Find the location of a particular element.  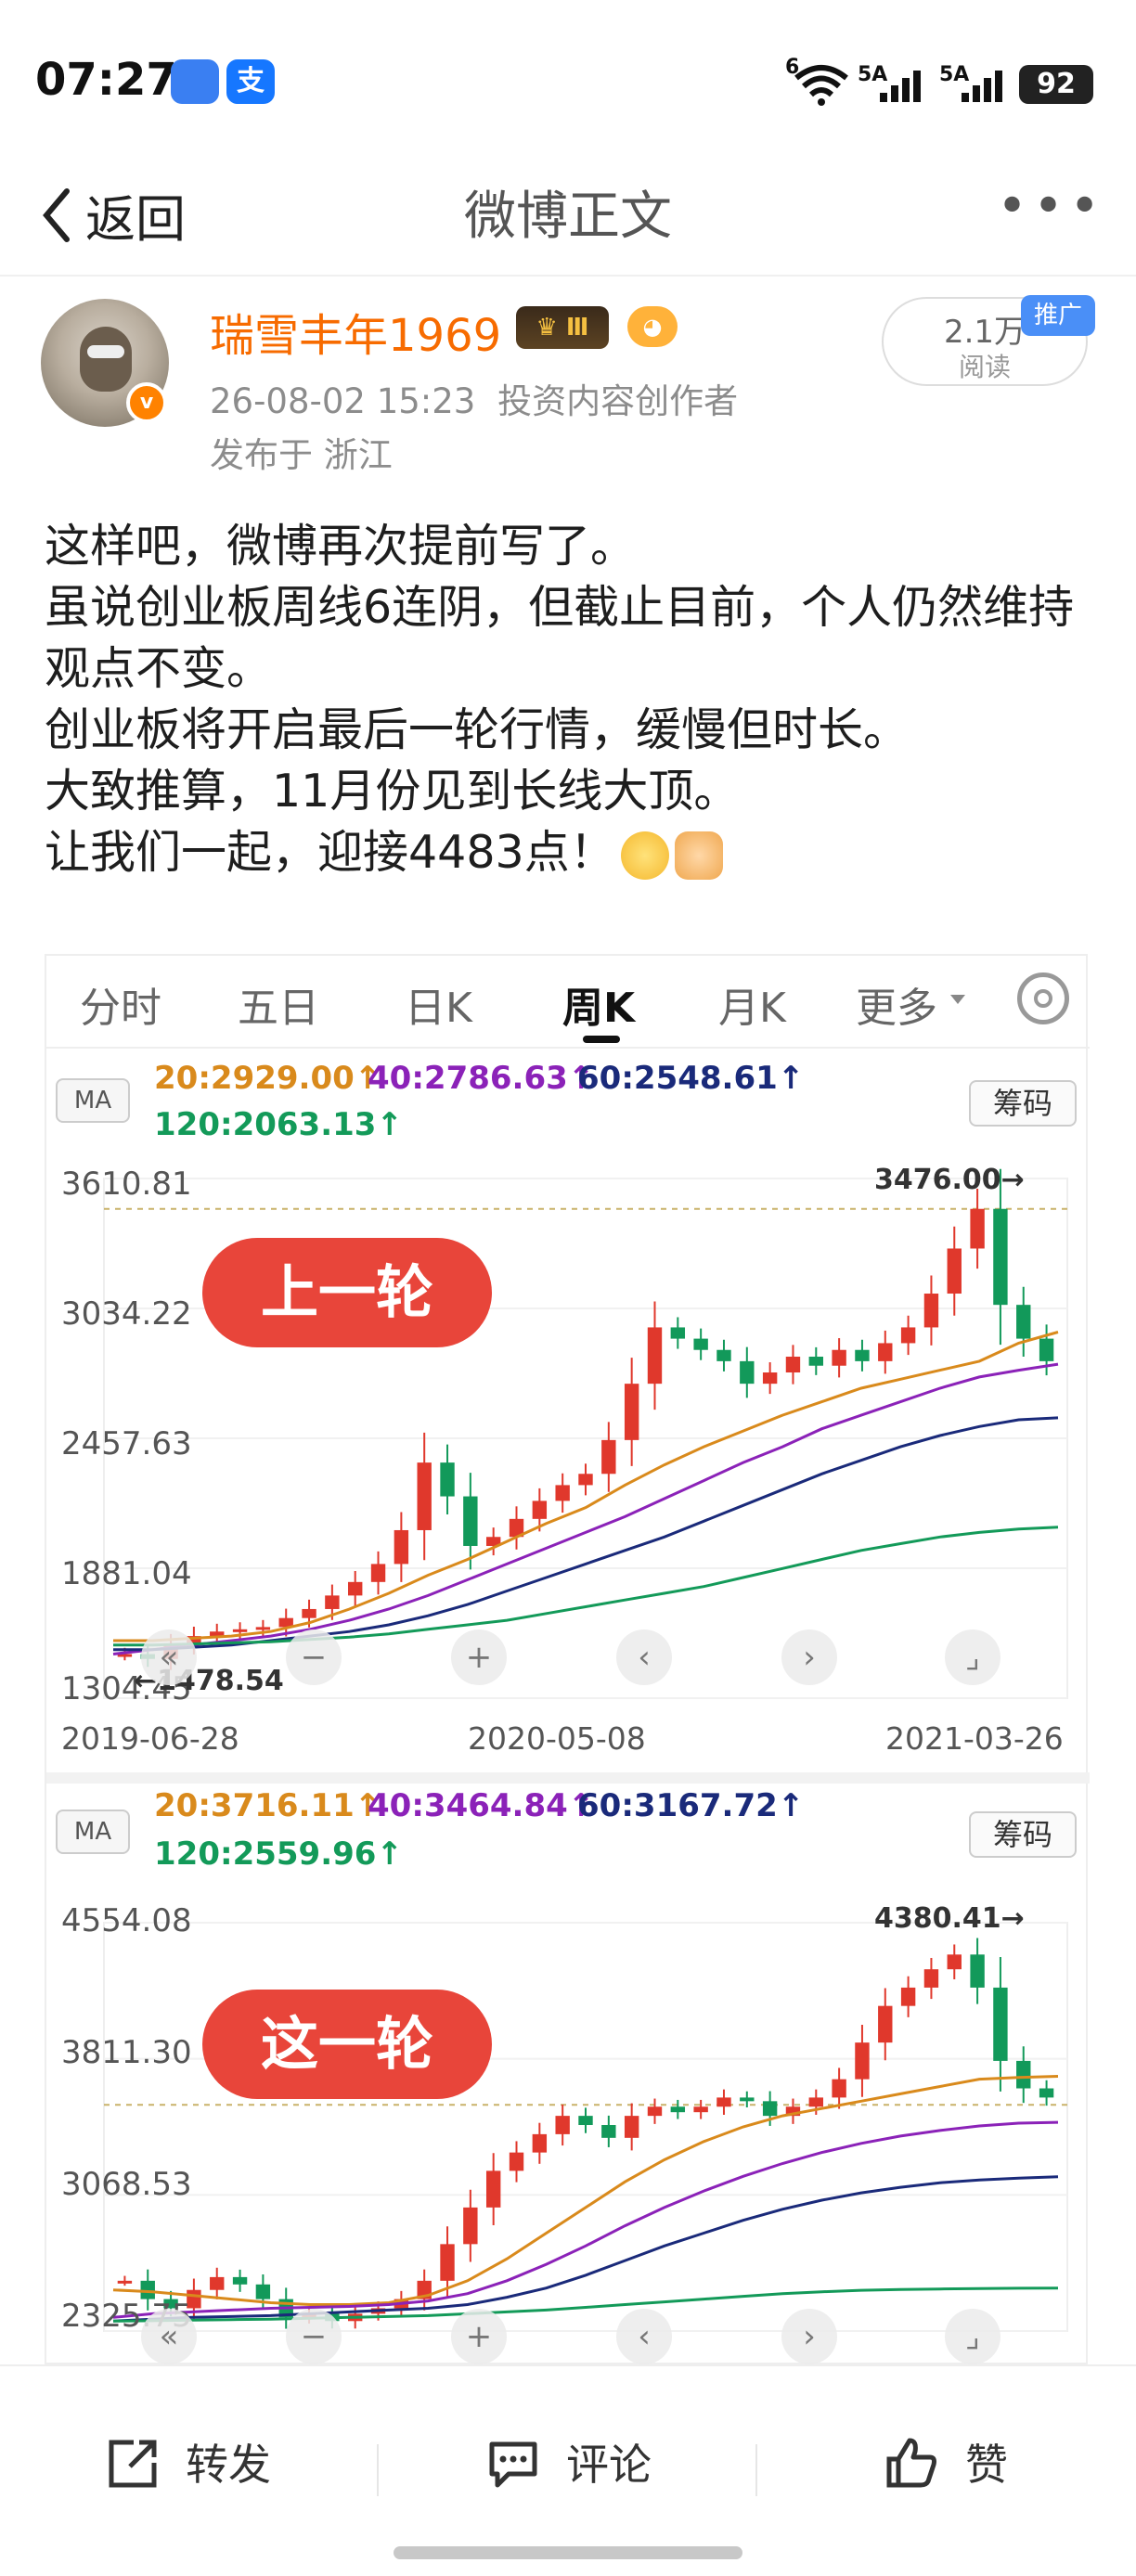

more-dots-icon: ••• is located at coordinates (1051, 206).